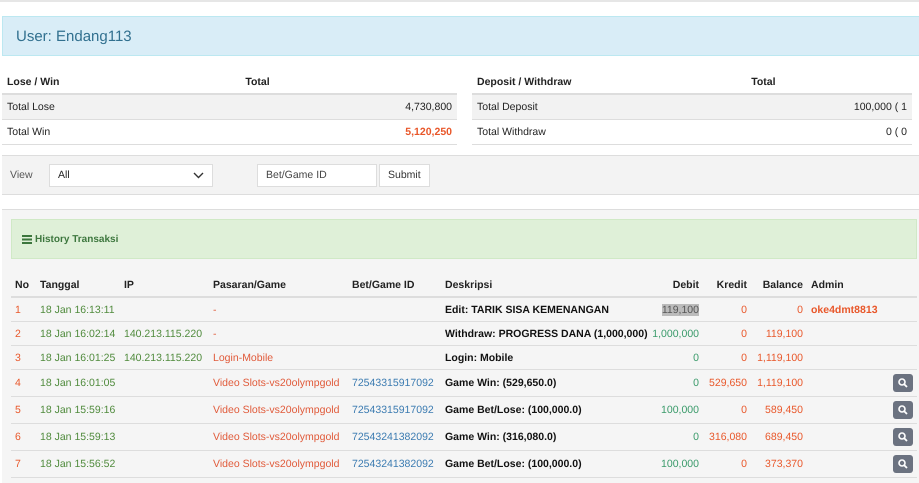  I want to click on user-title: User: Endang113, so click(74, 36).